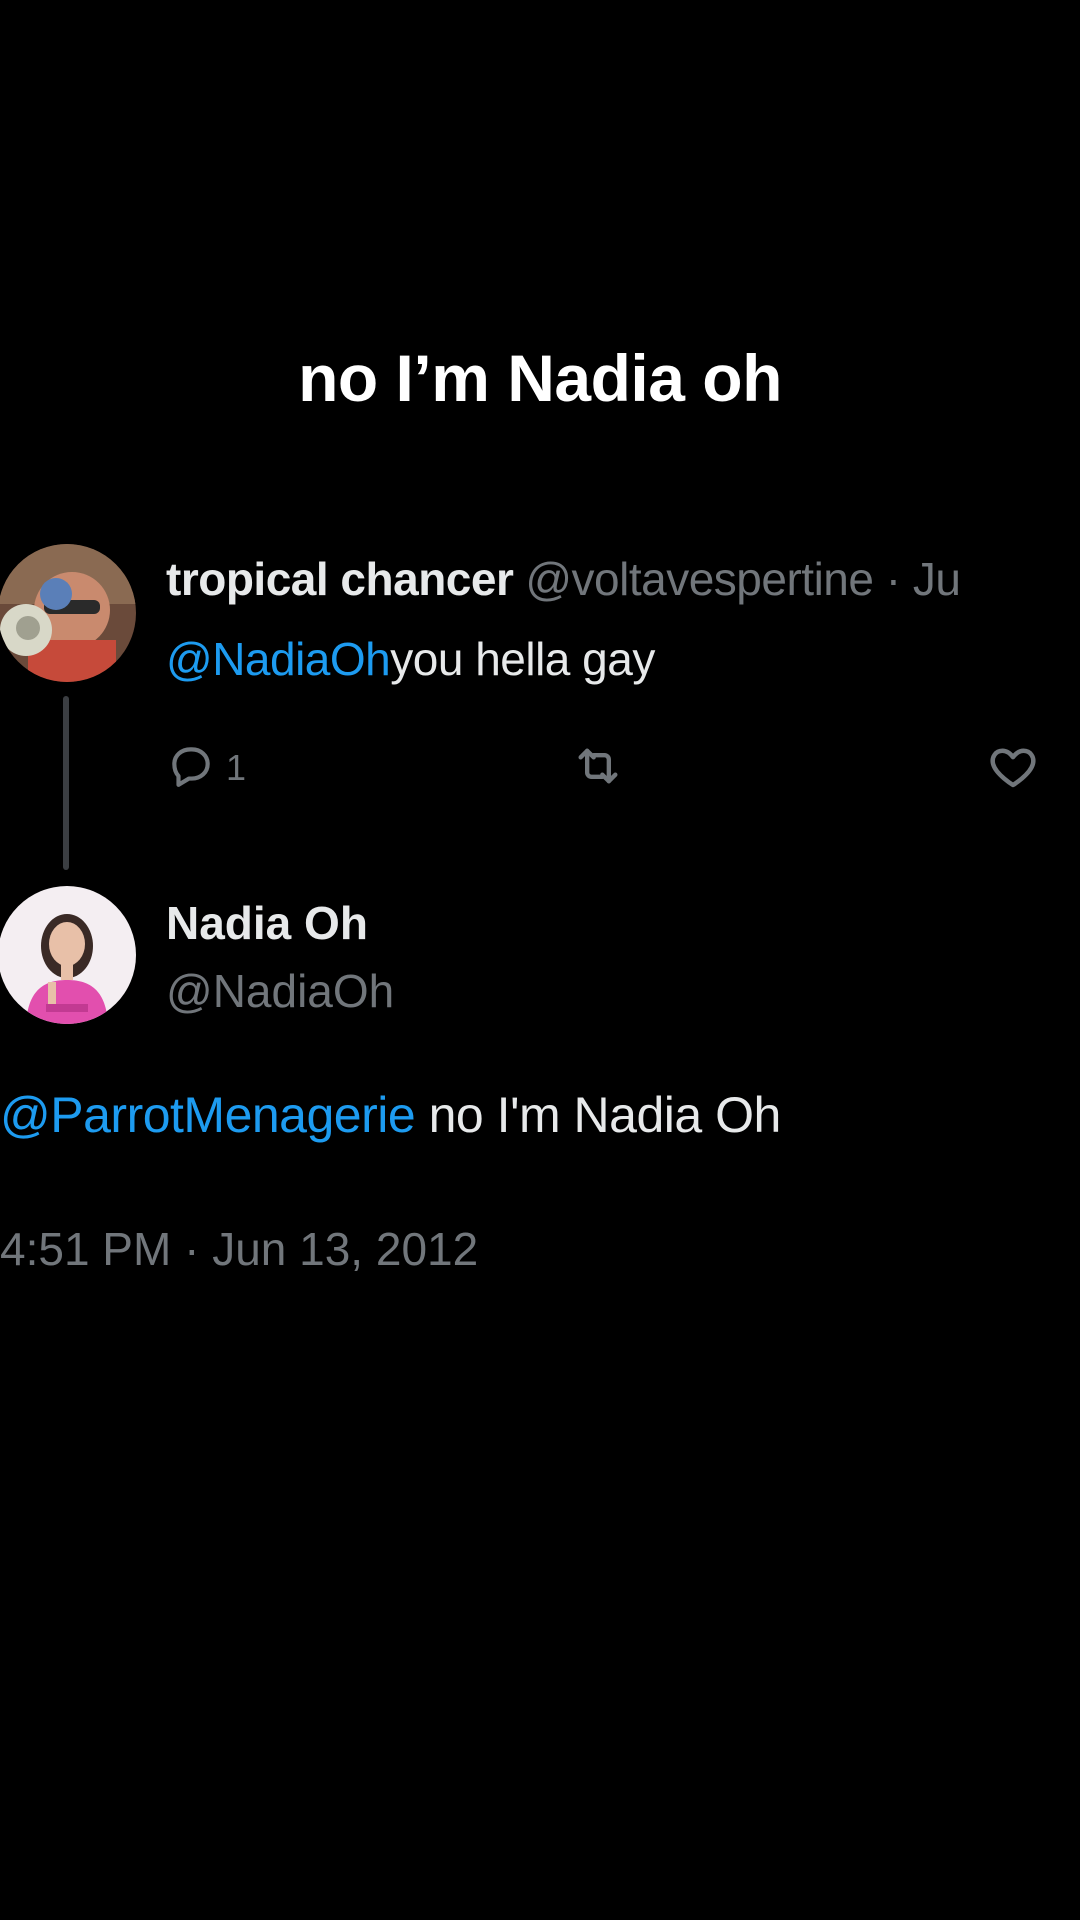  I want to click on main-mention-link: @ParrotMenagerie, so click(208, 1115).